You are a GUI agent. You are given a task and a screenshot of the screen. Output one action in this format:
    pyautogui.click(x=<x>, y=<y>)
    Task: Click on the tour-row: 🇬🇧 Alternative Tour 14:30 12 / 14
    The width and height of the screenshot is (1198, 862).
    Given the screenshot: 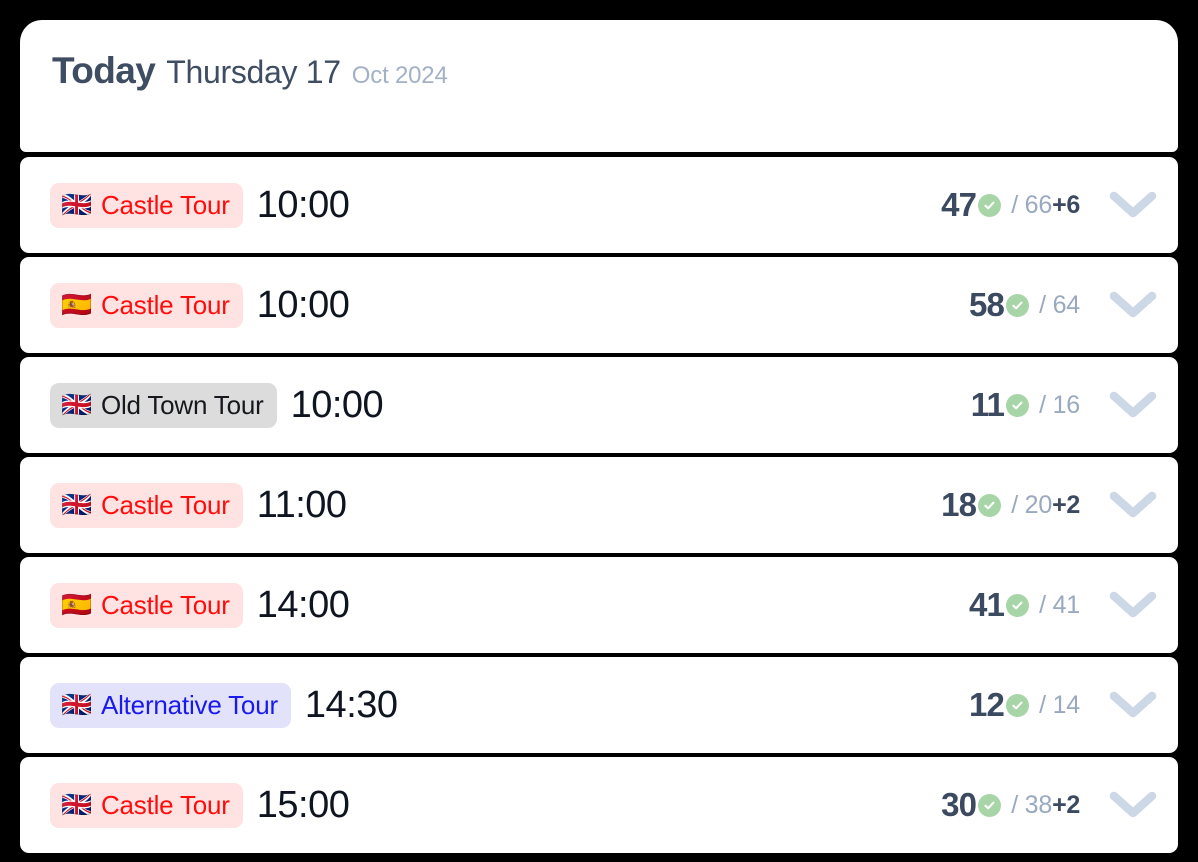 What is the action you would take?
    pyautogui.click(x=599, y=705)
    